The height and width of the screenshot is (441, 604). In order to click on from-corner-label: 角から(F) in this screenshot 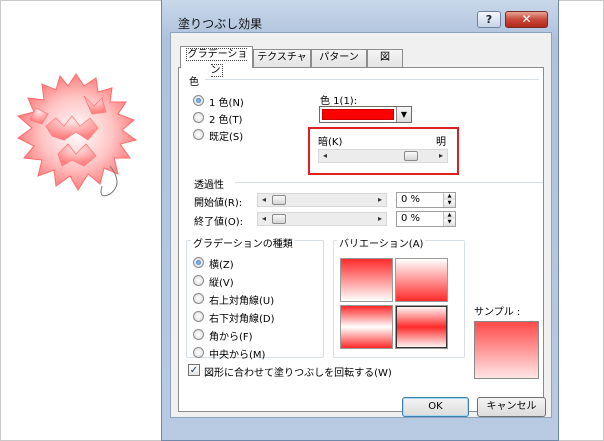, I will do `click(231, 337)`.